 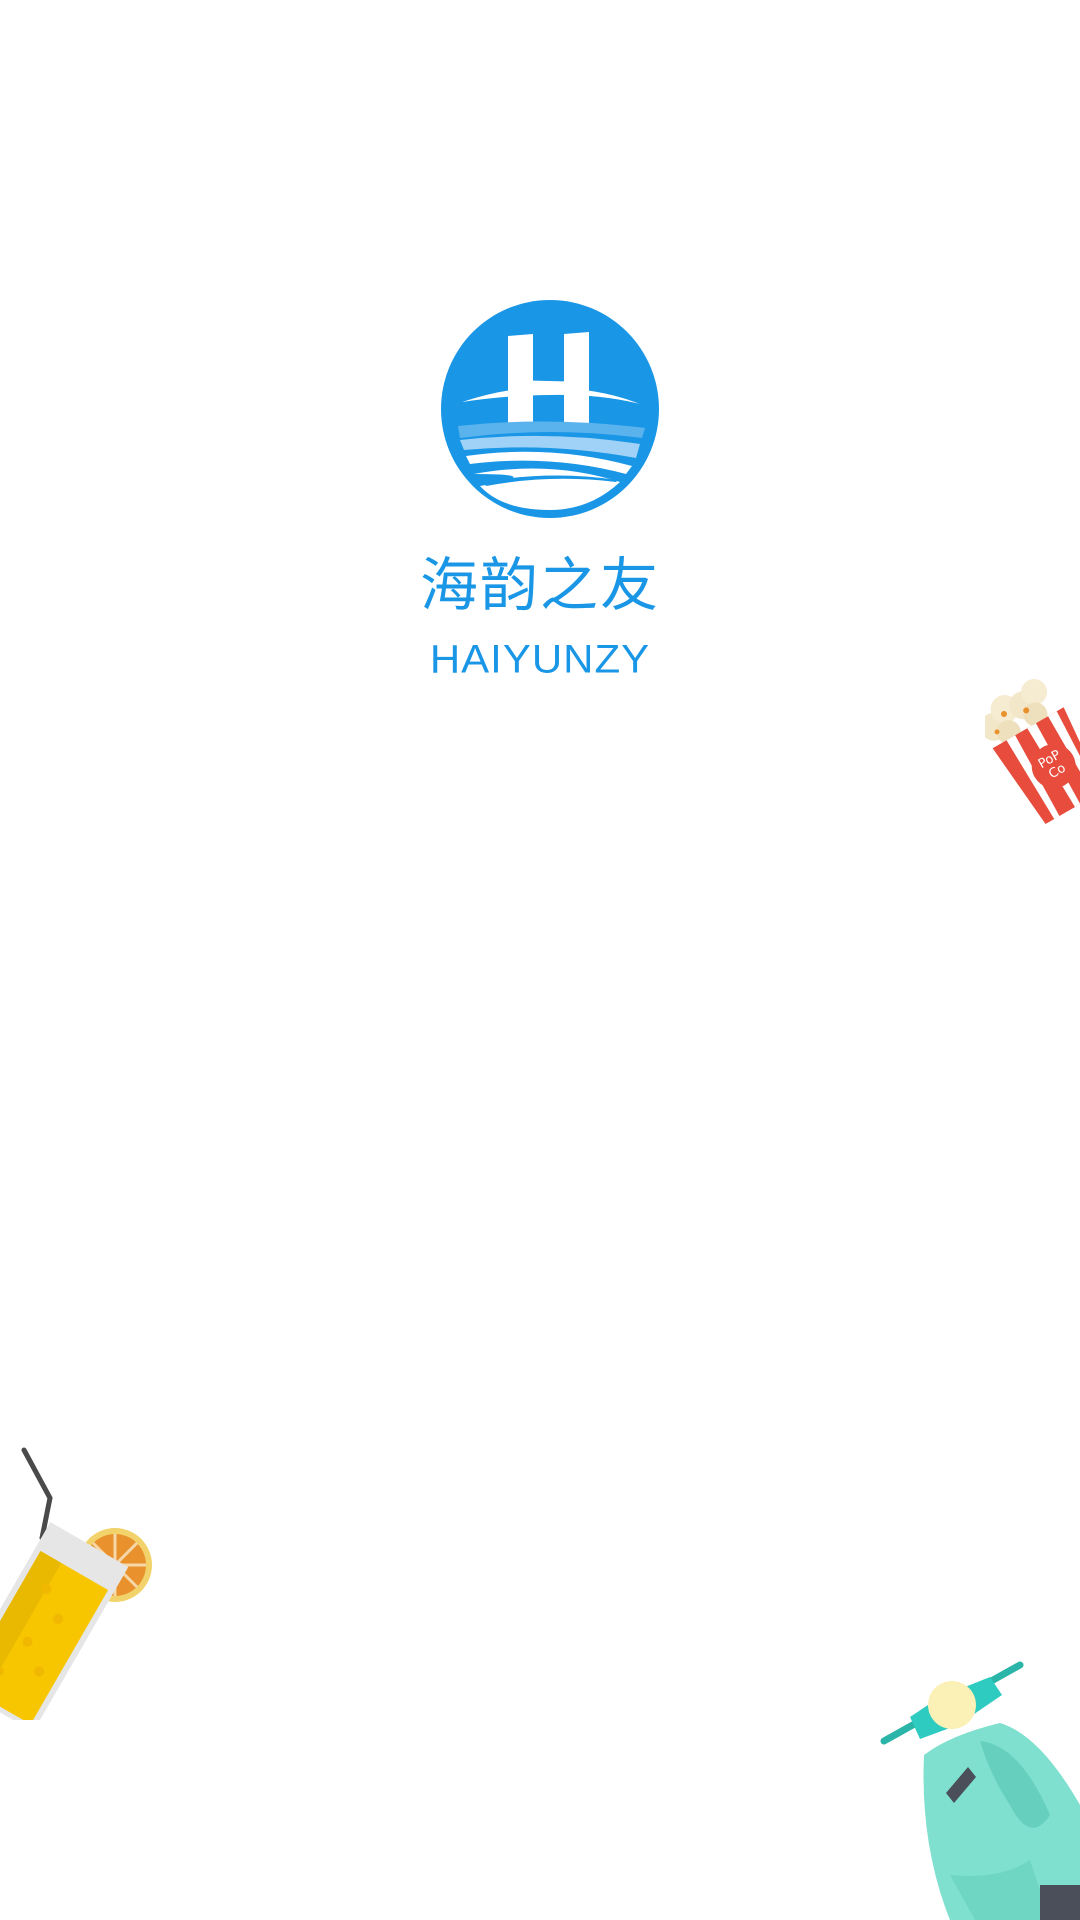 I want to click on brand-name-english: HAIYUNZY, so click(x=540, y=658).